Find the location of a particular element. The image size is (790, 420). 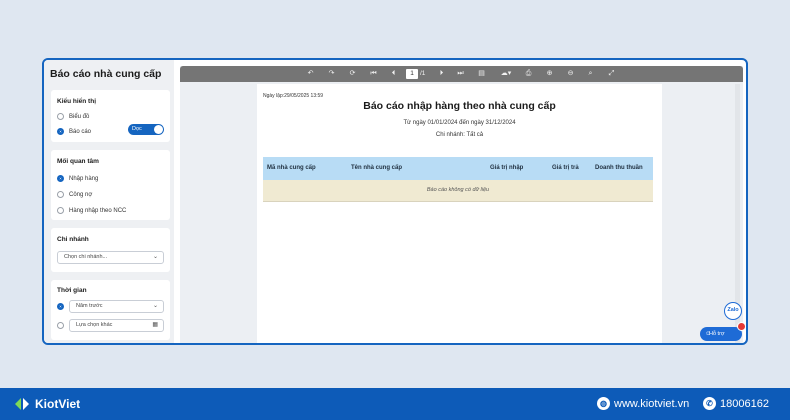

column-header: Doanh thu thuần is located at coordinates (619, 168).